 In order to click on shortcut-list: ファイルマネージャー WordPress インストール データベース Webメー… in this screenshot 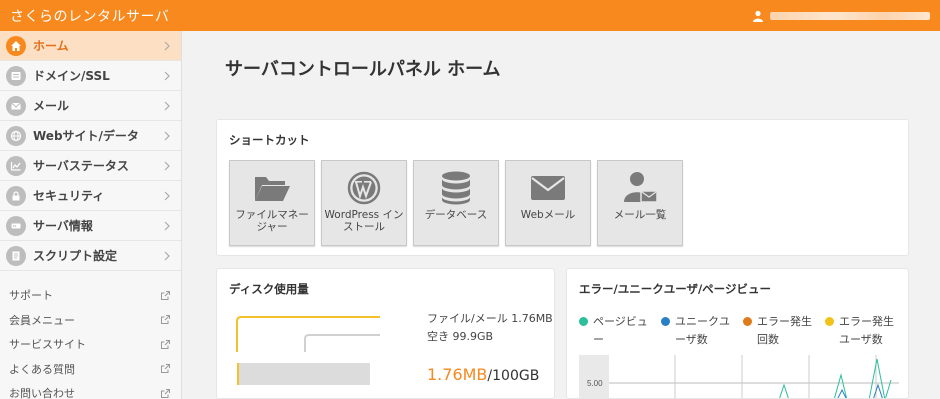, I will do `click(456, 203)`.